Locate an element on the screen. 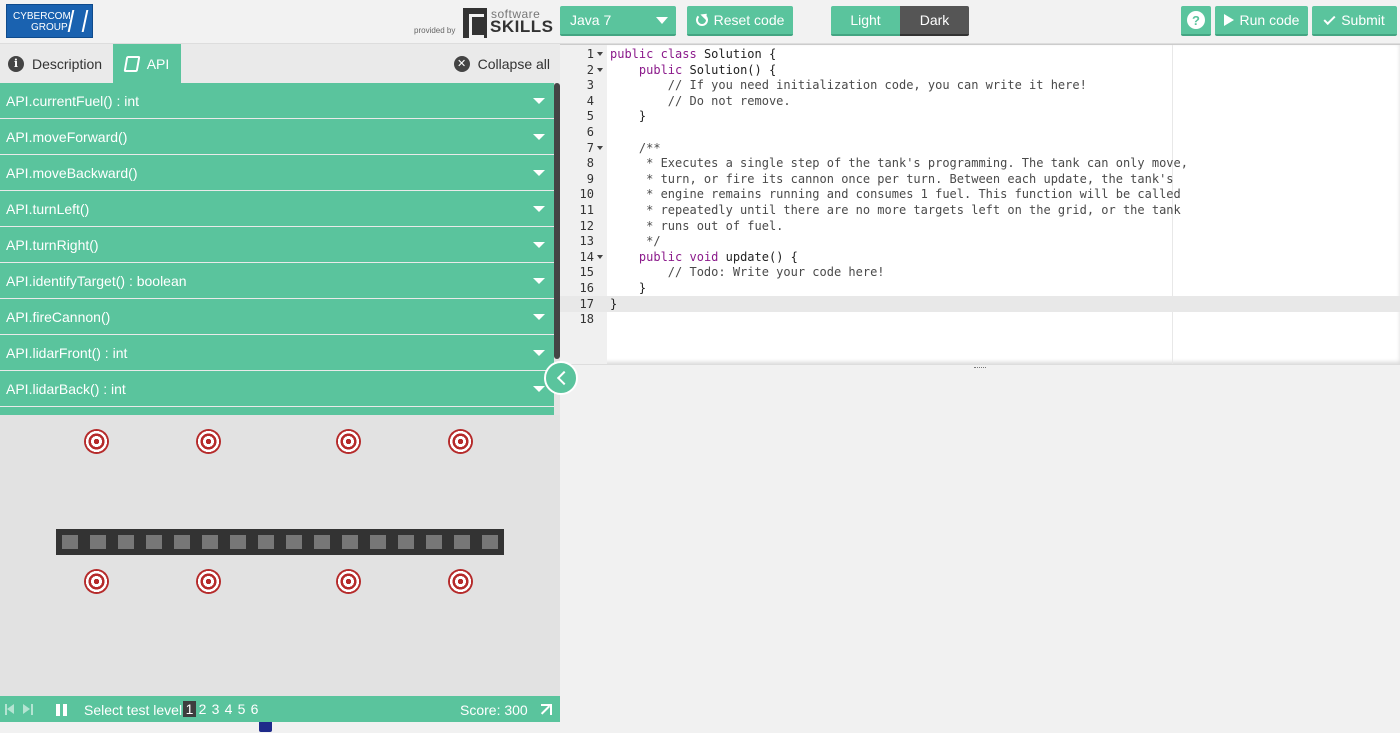  api-item: API.identifyTarget() : boolean is located at coordinates (277, 281).